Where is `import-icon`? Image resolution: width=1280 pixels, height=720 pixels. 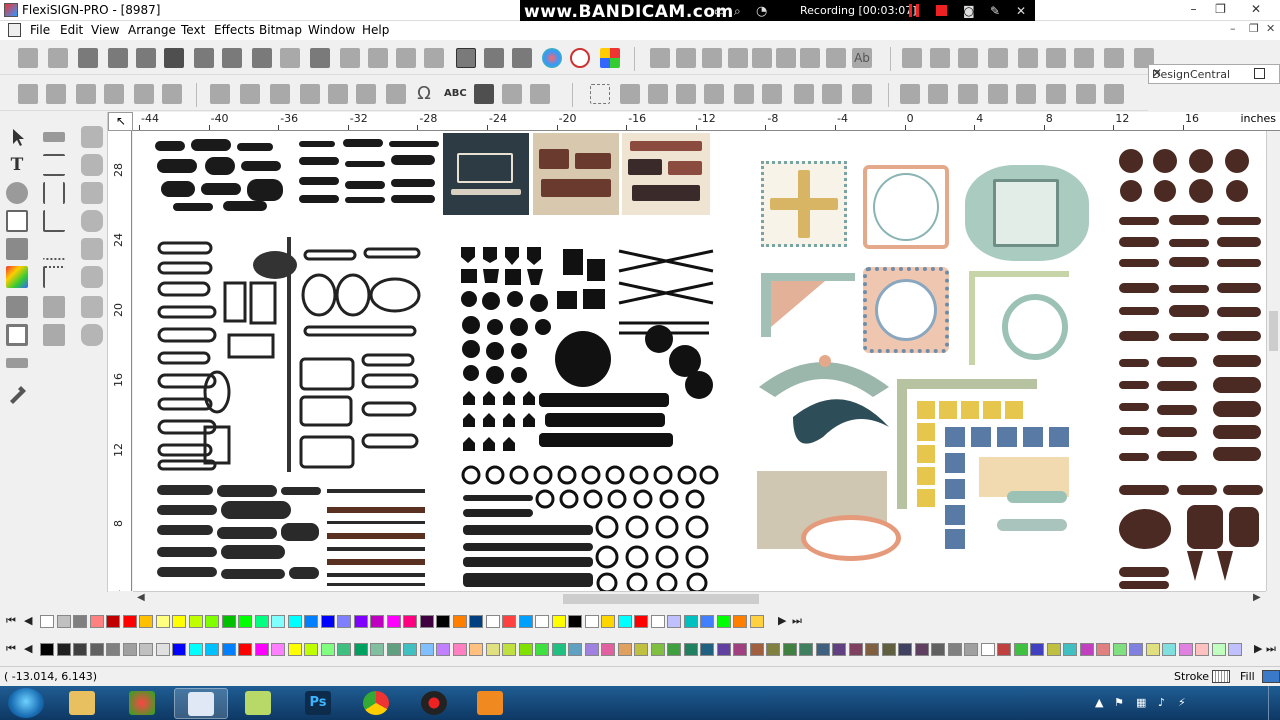
import-icon is located at coordinates (146, 58).